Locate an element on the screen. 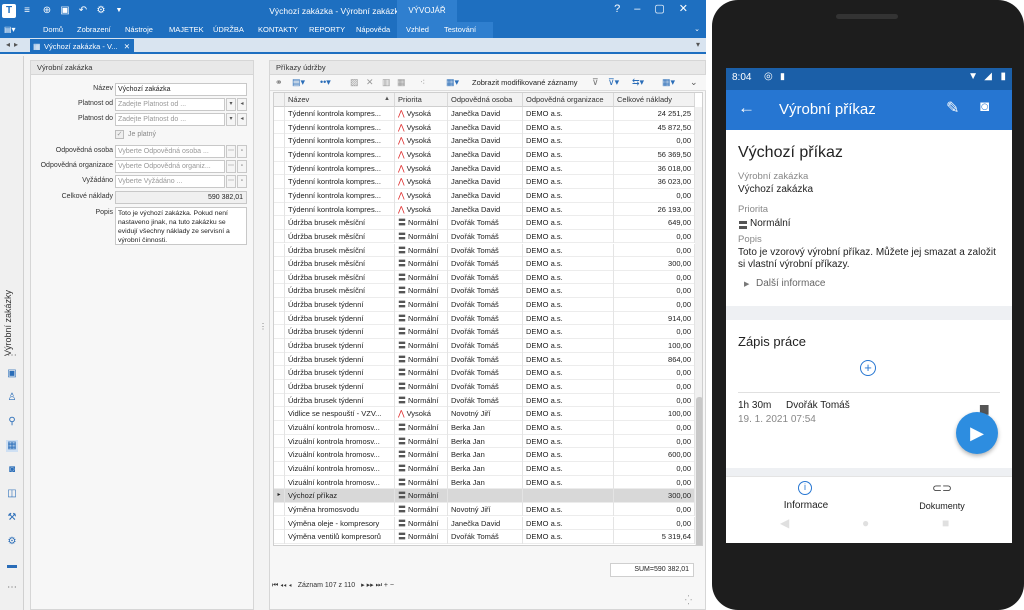 The width and height of the screenshot is (1024, 610). date-dropdown-icon: ▾ is located at coordinates (231, 119).